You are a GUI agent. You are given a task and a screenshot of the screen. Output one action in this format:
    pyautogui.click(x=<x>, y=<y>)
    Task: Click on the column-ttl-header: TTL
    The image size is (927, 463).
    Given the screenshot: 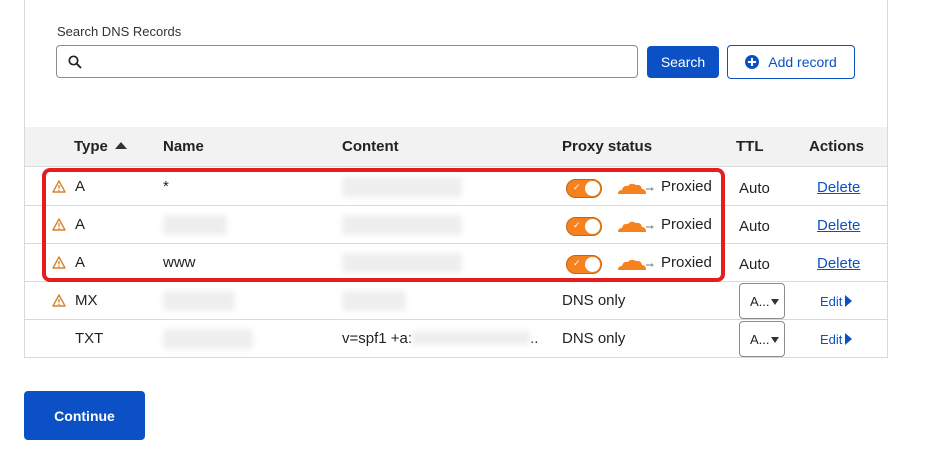 What is the action you would take?
    pyautogui.click(x=750, y=146)
    